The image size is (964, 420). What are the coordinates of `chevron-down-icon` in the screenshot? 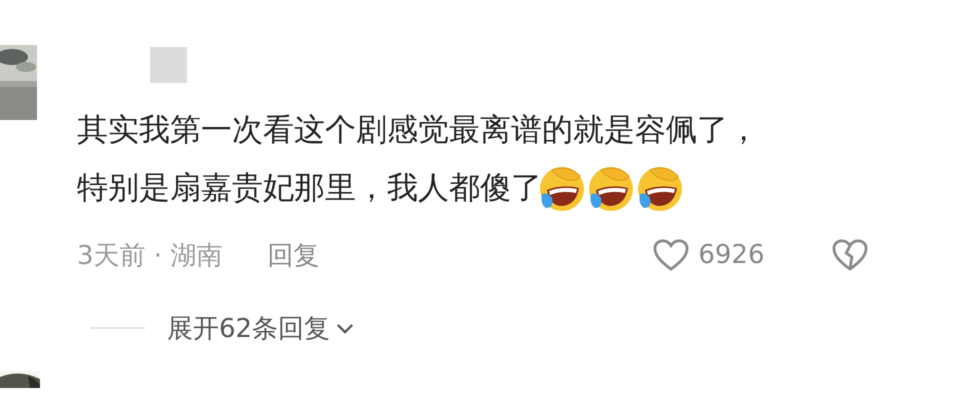 It's located at (345, 328).